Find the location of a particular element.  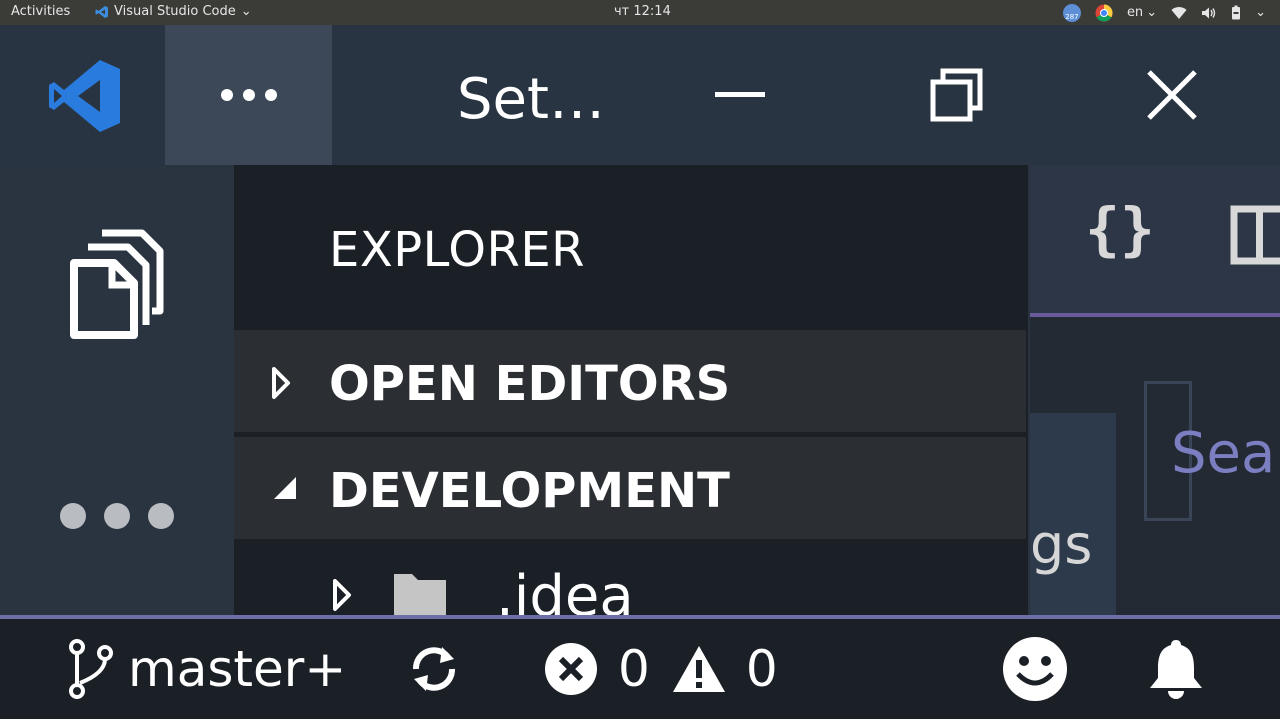

warning-icon is located at coordinates (698, 669).